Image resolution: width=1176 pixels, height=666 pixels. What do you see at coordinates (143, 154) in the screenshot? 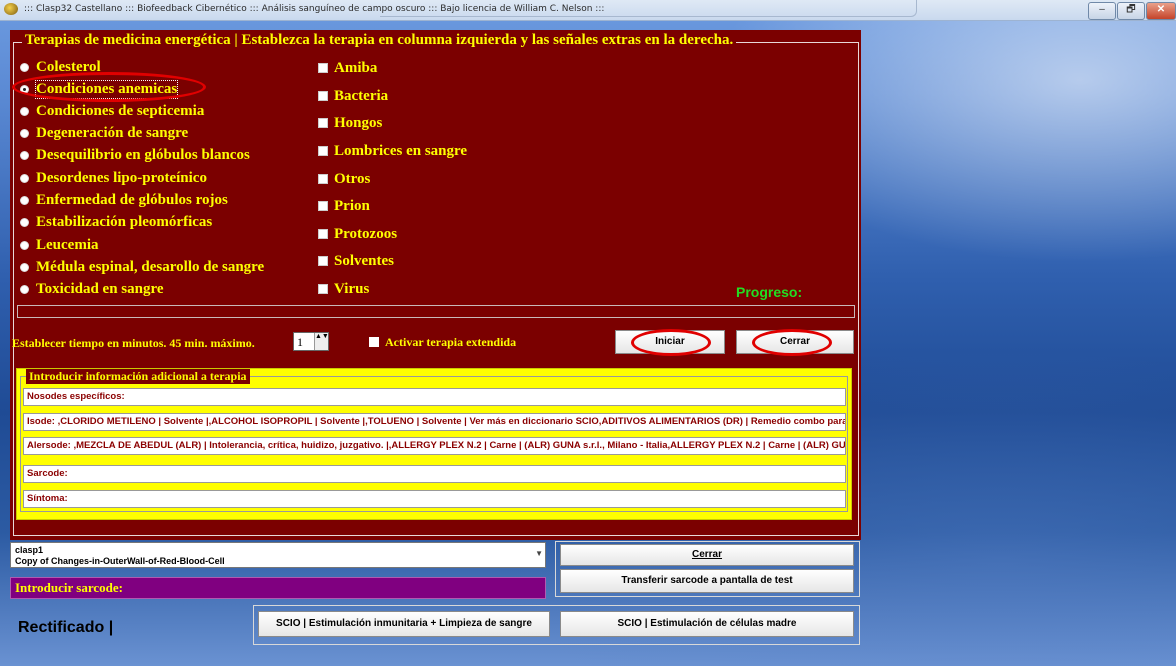
I see `therapy-label: Desequilibrio en glóbulos blancos` at bounding box center [143, 154].